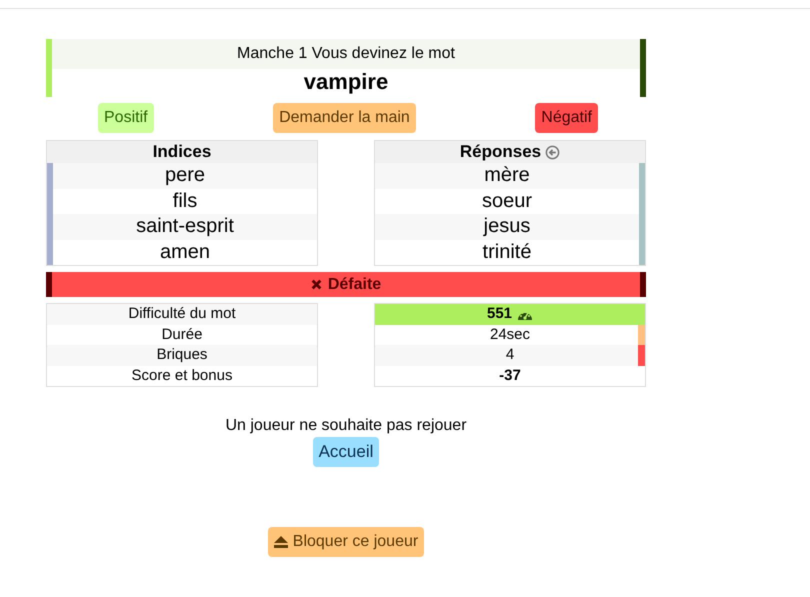 The width and height of the screenshot is (810, 597). Describe the element at coordinates (182, 334) in the screenshot. I see `stat-label: Durée` at that location.